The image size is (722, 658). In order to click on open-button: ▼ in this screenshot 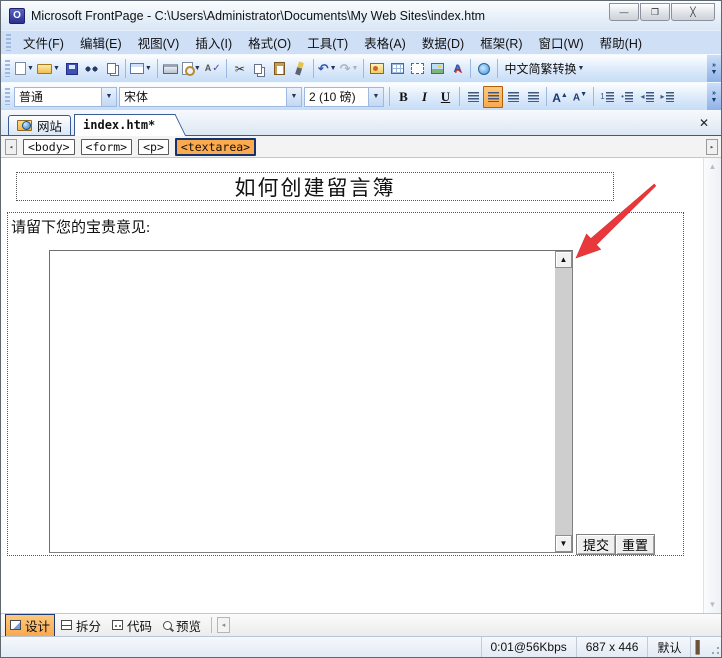, I will do `click(49, 69)`.